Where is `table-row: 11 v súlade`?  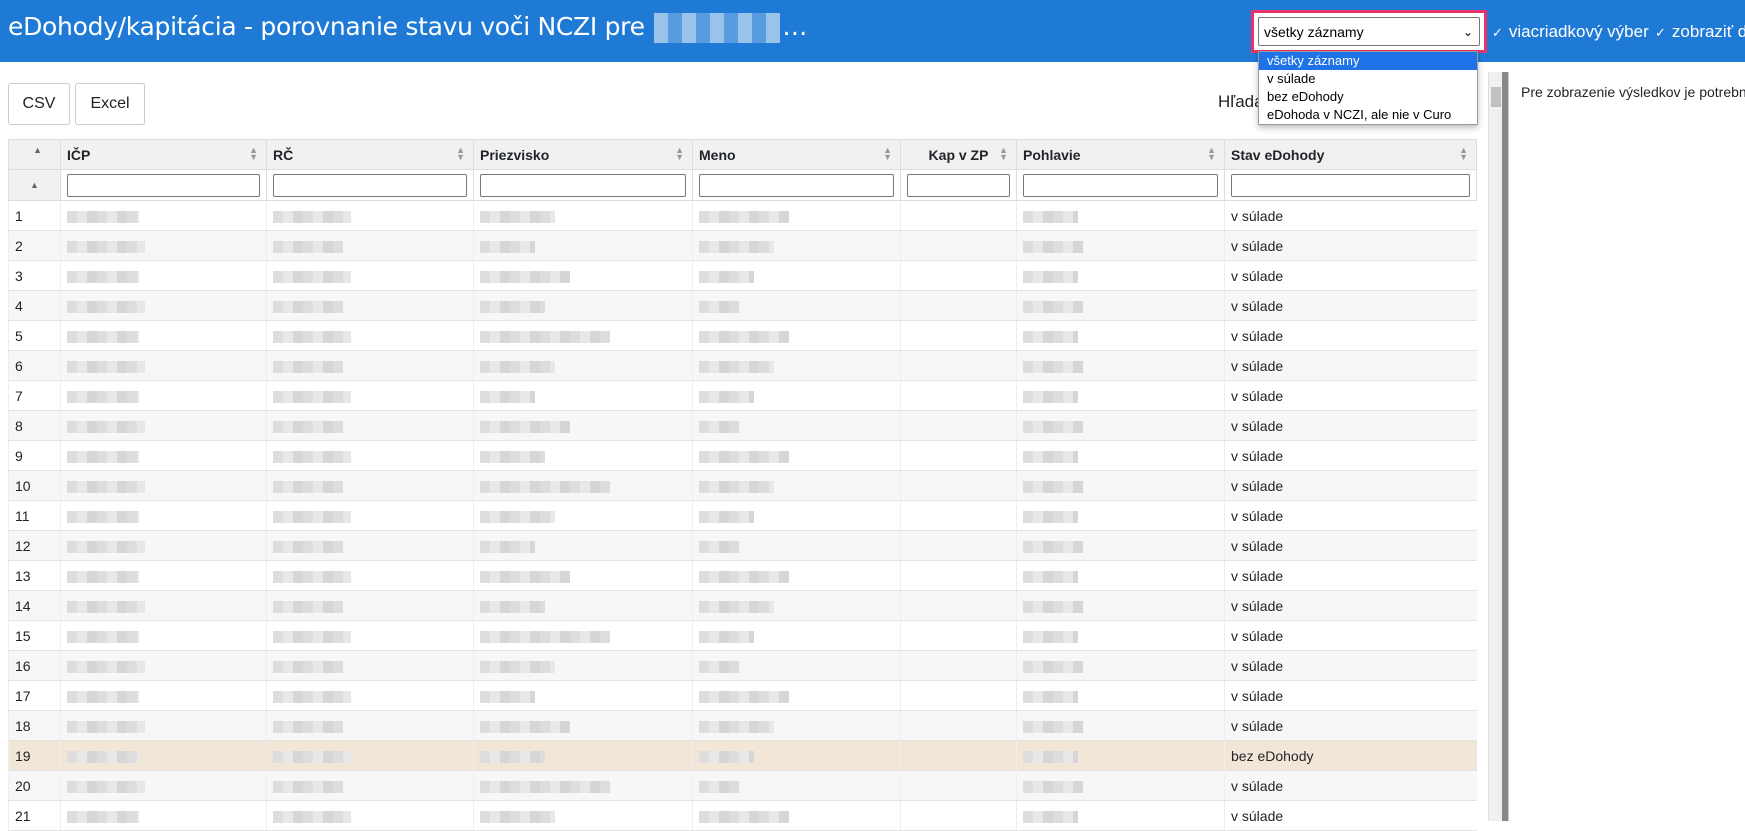 table-row: 11 v súlade is located at coordinates (742, 515).